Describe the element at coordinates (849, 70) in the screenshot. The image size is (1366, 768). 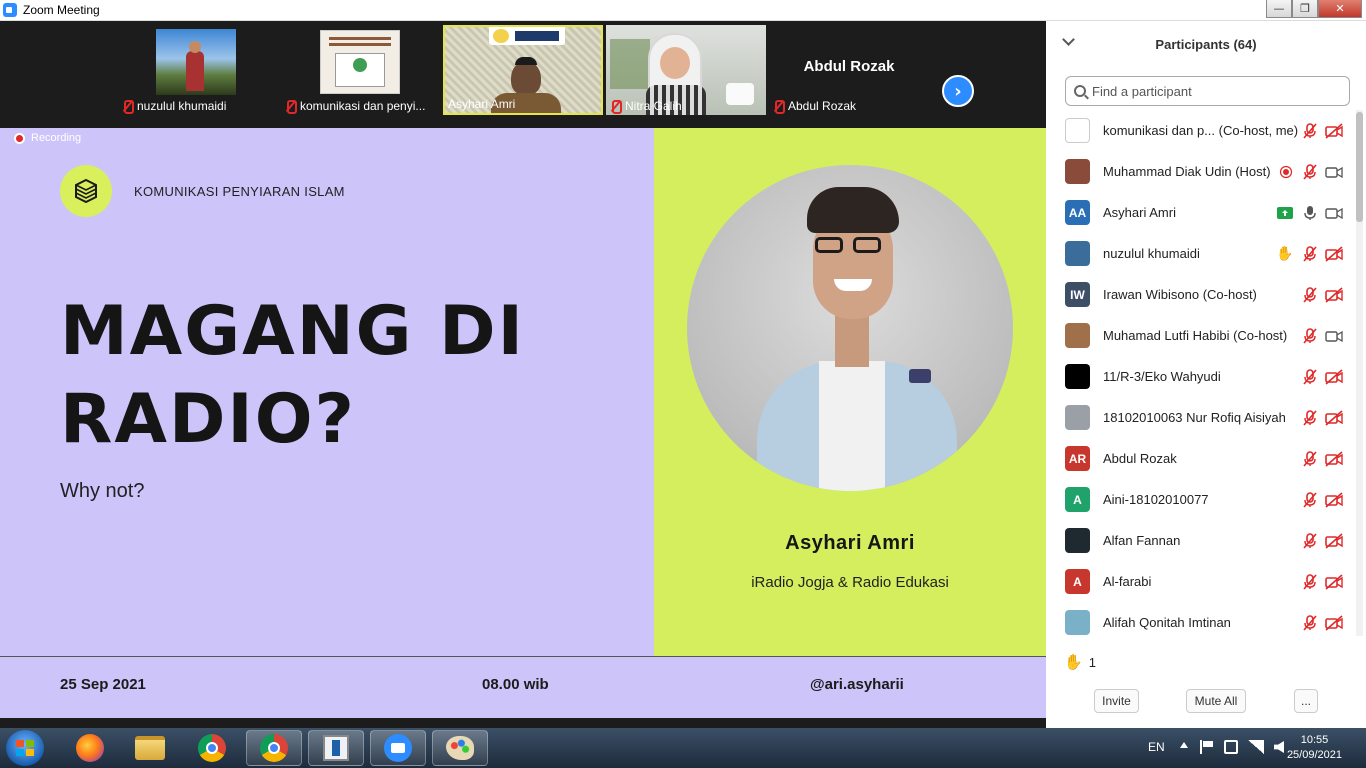
I see `video-tile-abdul: Abdul Rozak Abdul Rozak` at that location.